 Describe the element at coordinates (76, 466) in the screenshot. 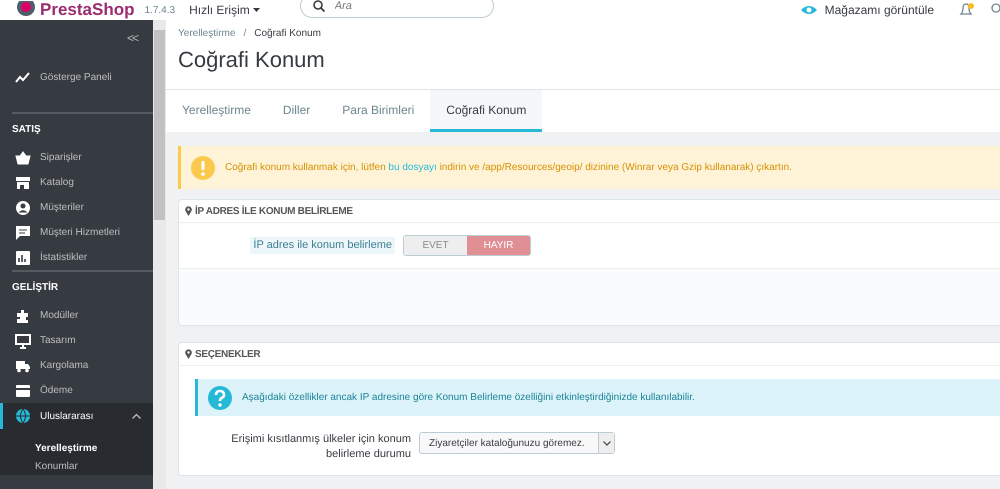

I see `submenu-item: Konumlar` at that location.